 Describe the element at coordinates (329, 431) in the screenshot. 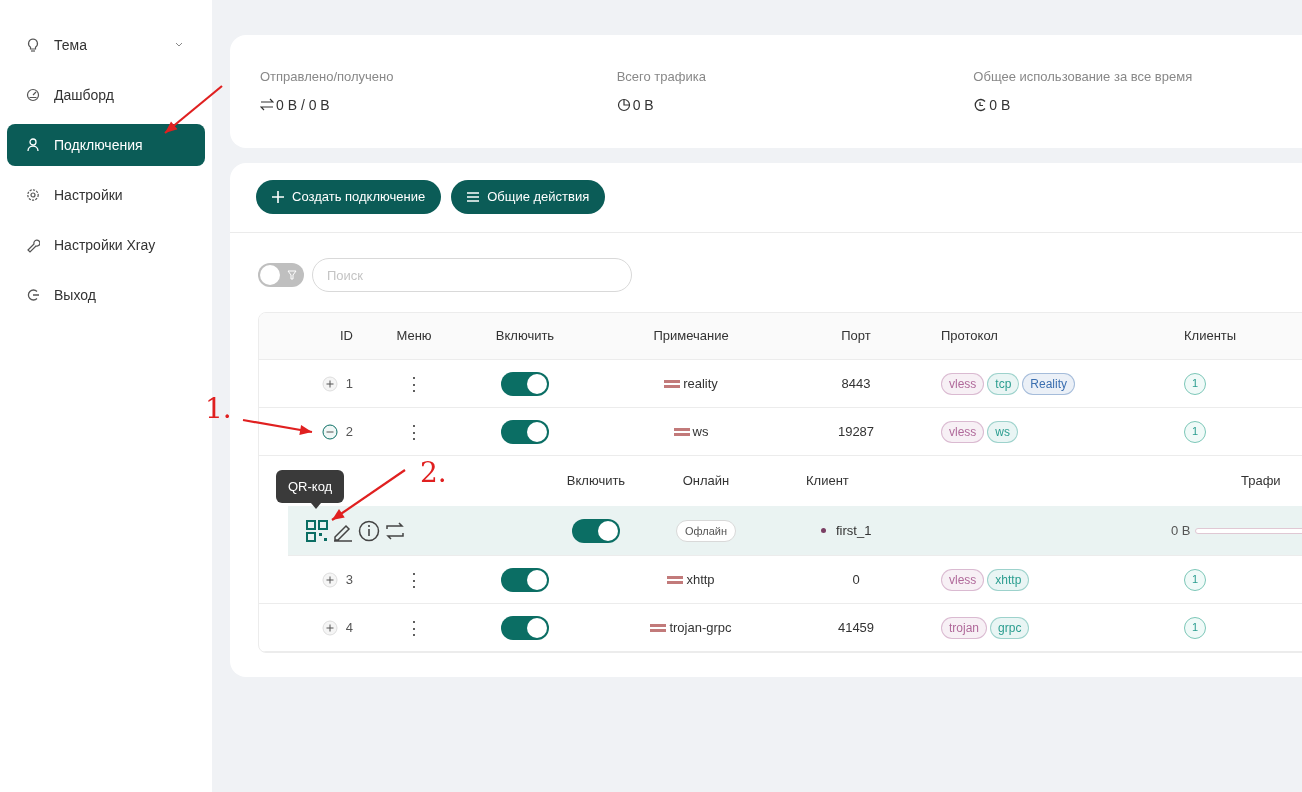

I see `collapse-icon` at that location.